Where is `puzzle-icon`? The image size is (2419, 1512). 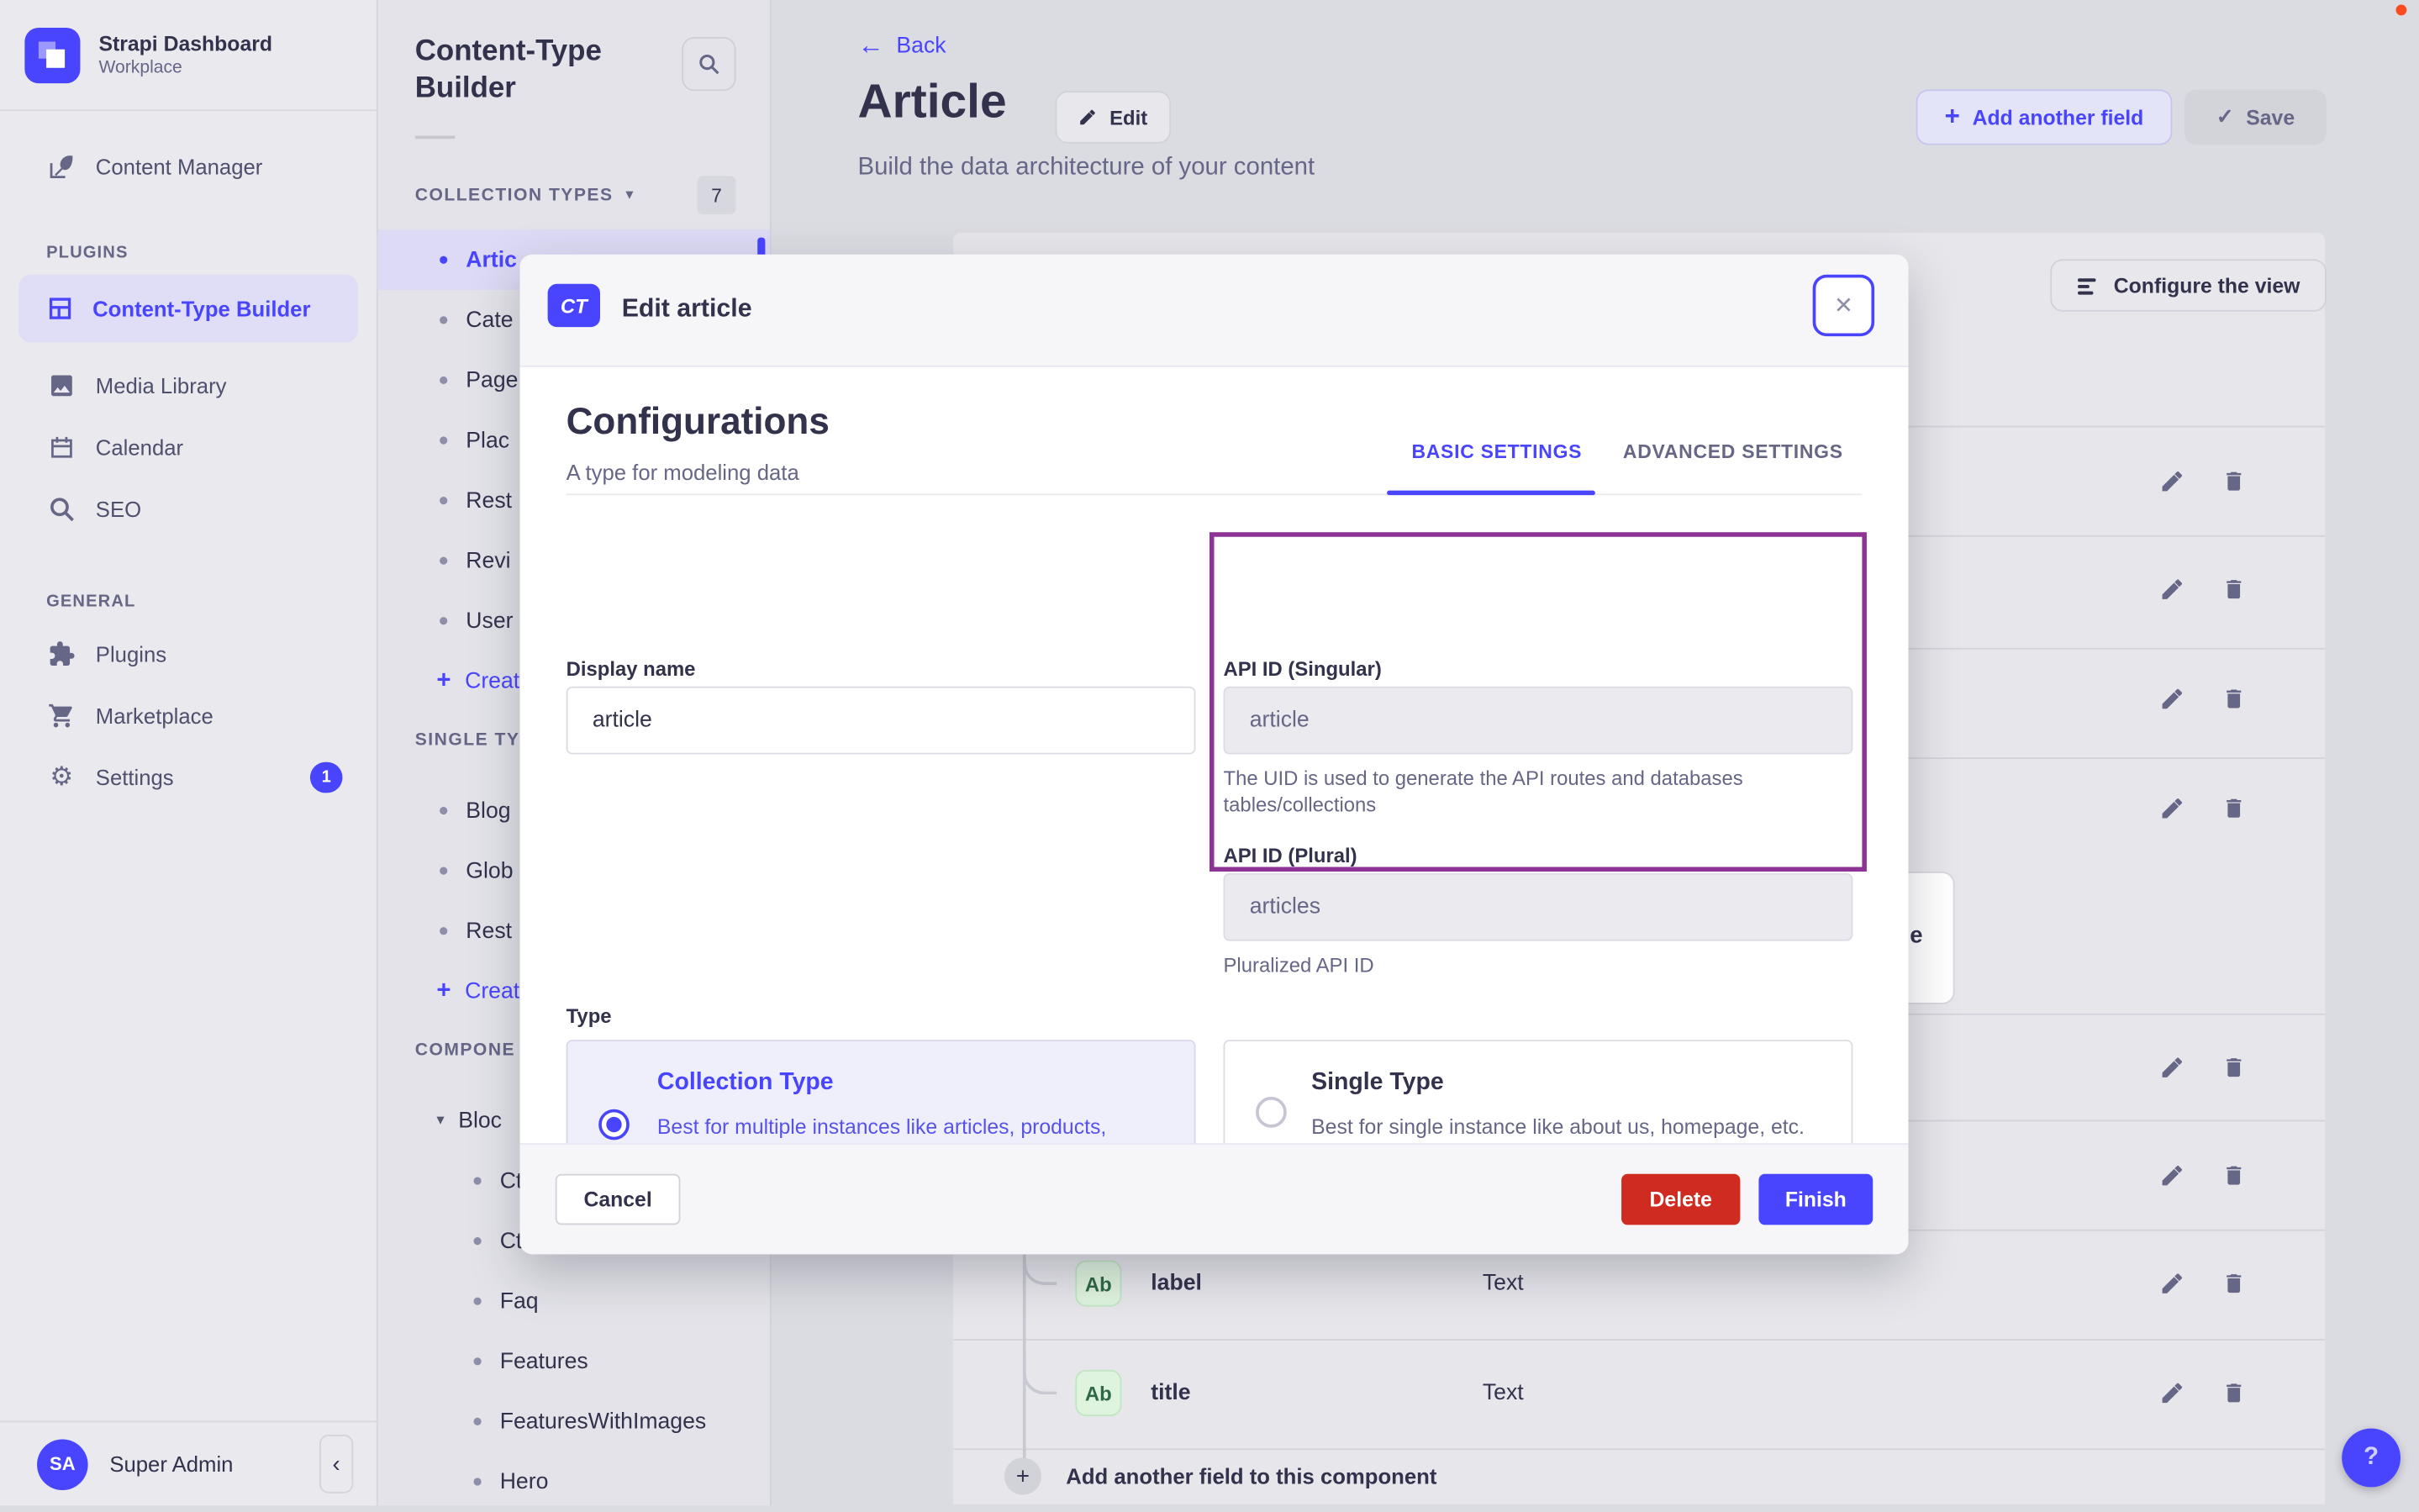
puzzle-icon is located at coordinates (61, 654).